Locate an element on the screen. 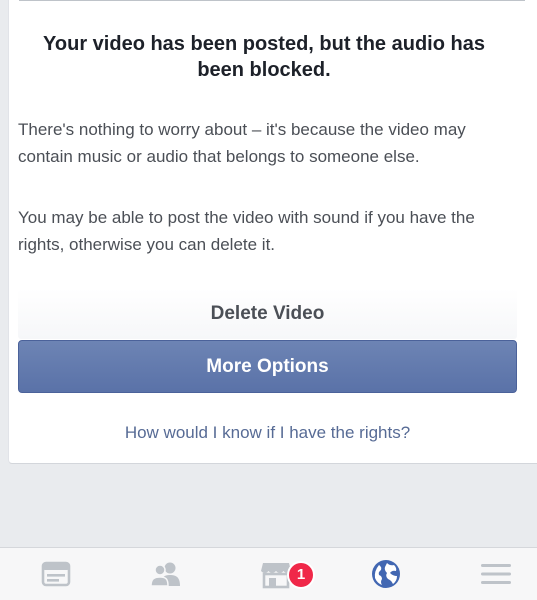 Image resolution: width=537 pixels, height=600 pixels. news-feed-icon is located at coordinates (56, 574).